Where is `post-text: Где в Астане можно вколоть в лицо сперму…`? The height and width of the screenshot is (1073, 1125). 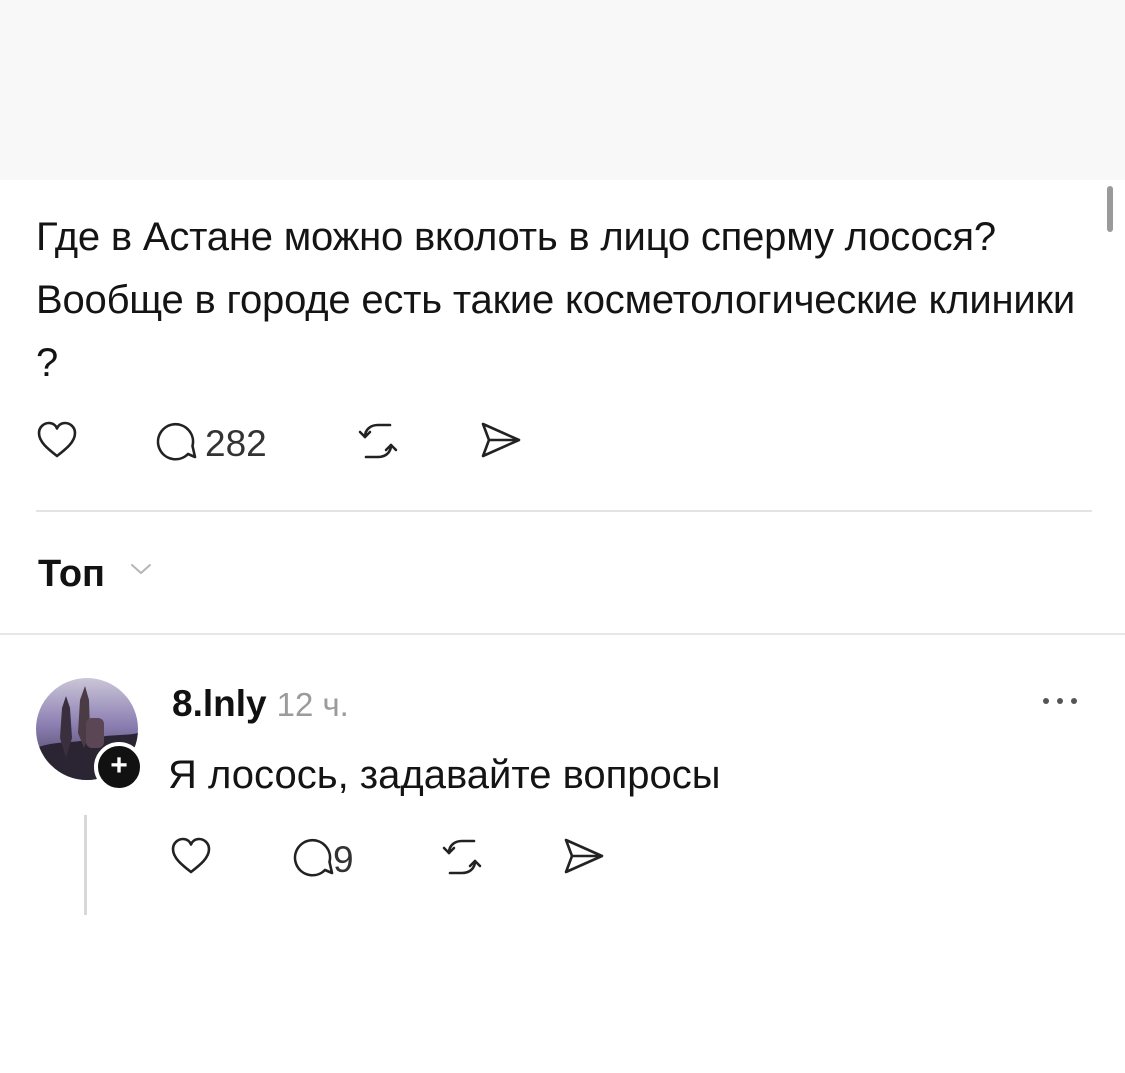 post-text: Где в Астане можно вколоть в лицо сперму… is located at coordinates (555, 300).